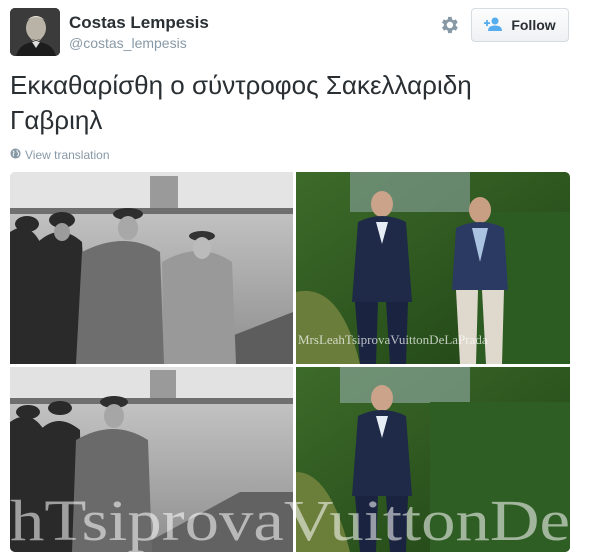  What do you see at coordinates (15, 155) in the screenshot?
I see `globe-icon` at bounding box center [15, 155].